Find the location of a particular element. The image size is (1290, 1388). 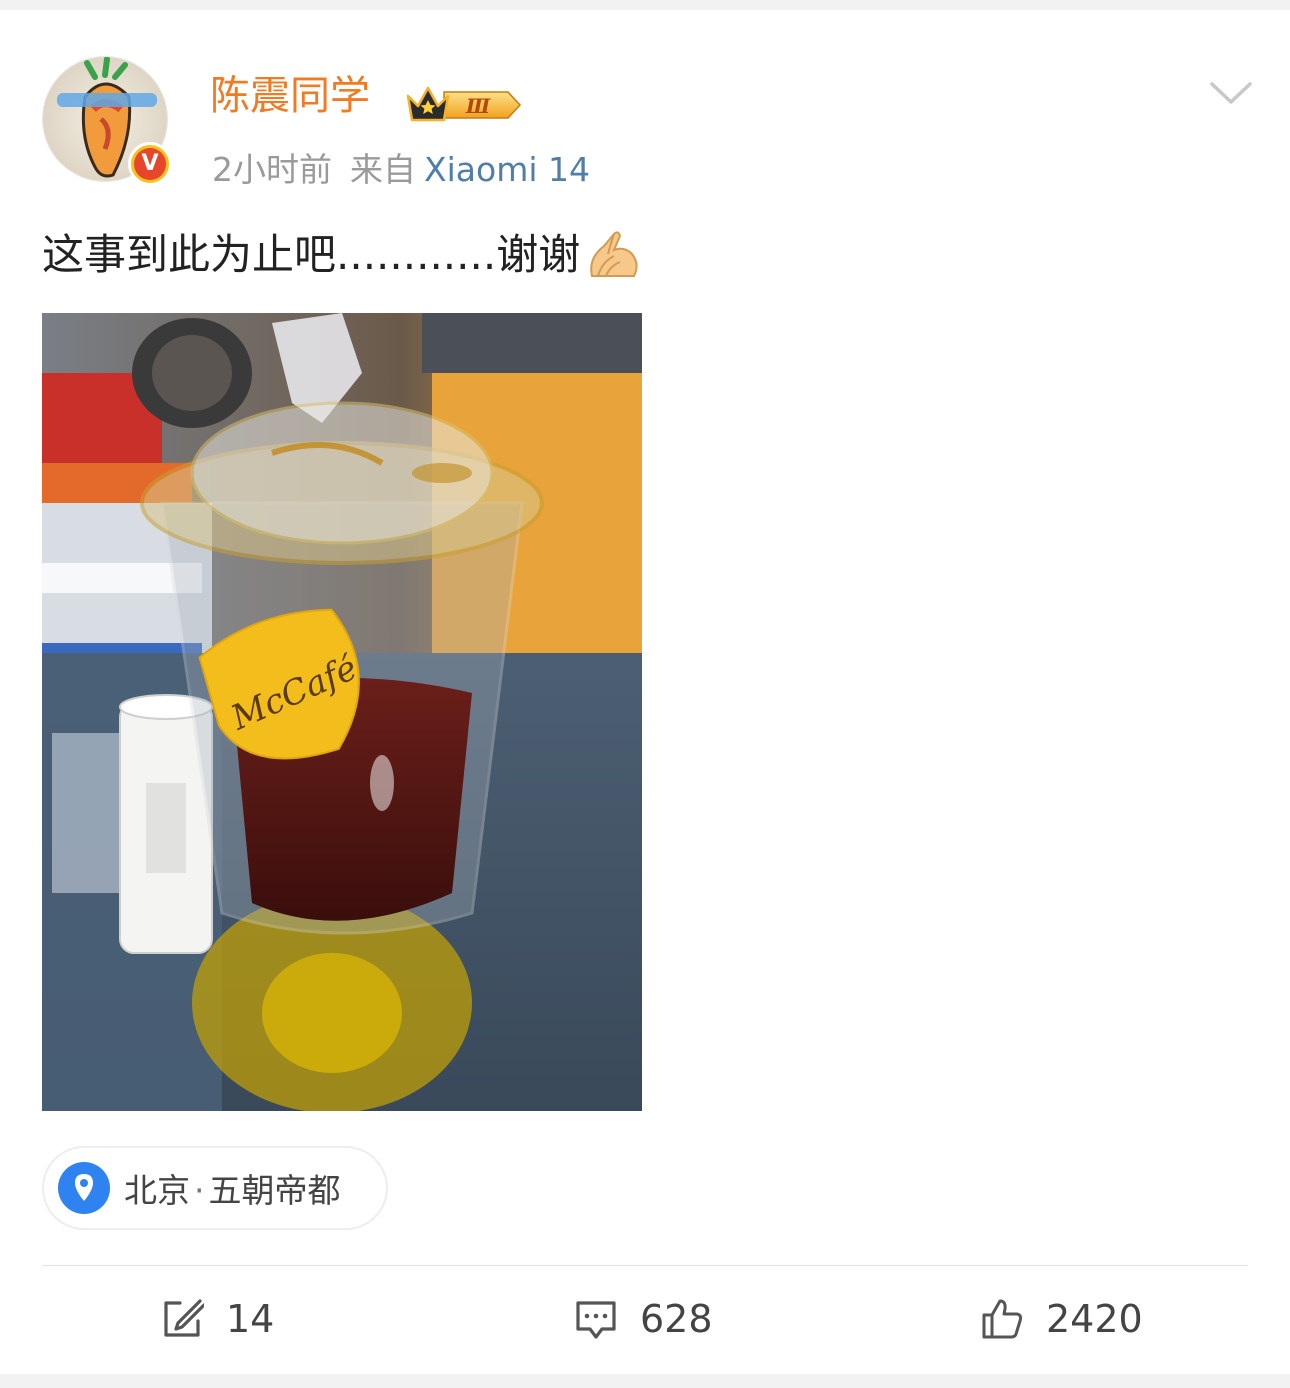

pinched-hands-icon is located at coordinates (614, 254).